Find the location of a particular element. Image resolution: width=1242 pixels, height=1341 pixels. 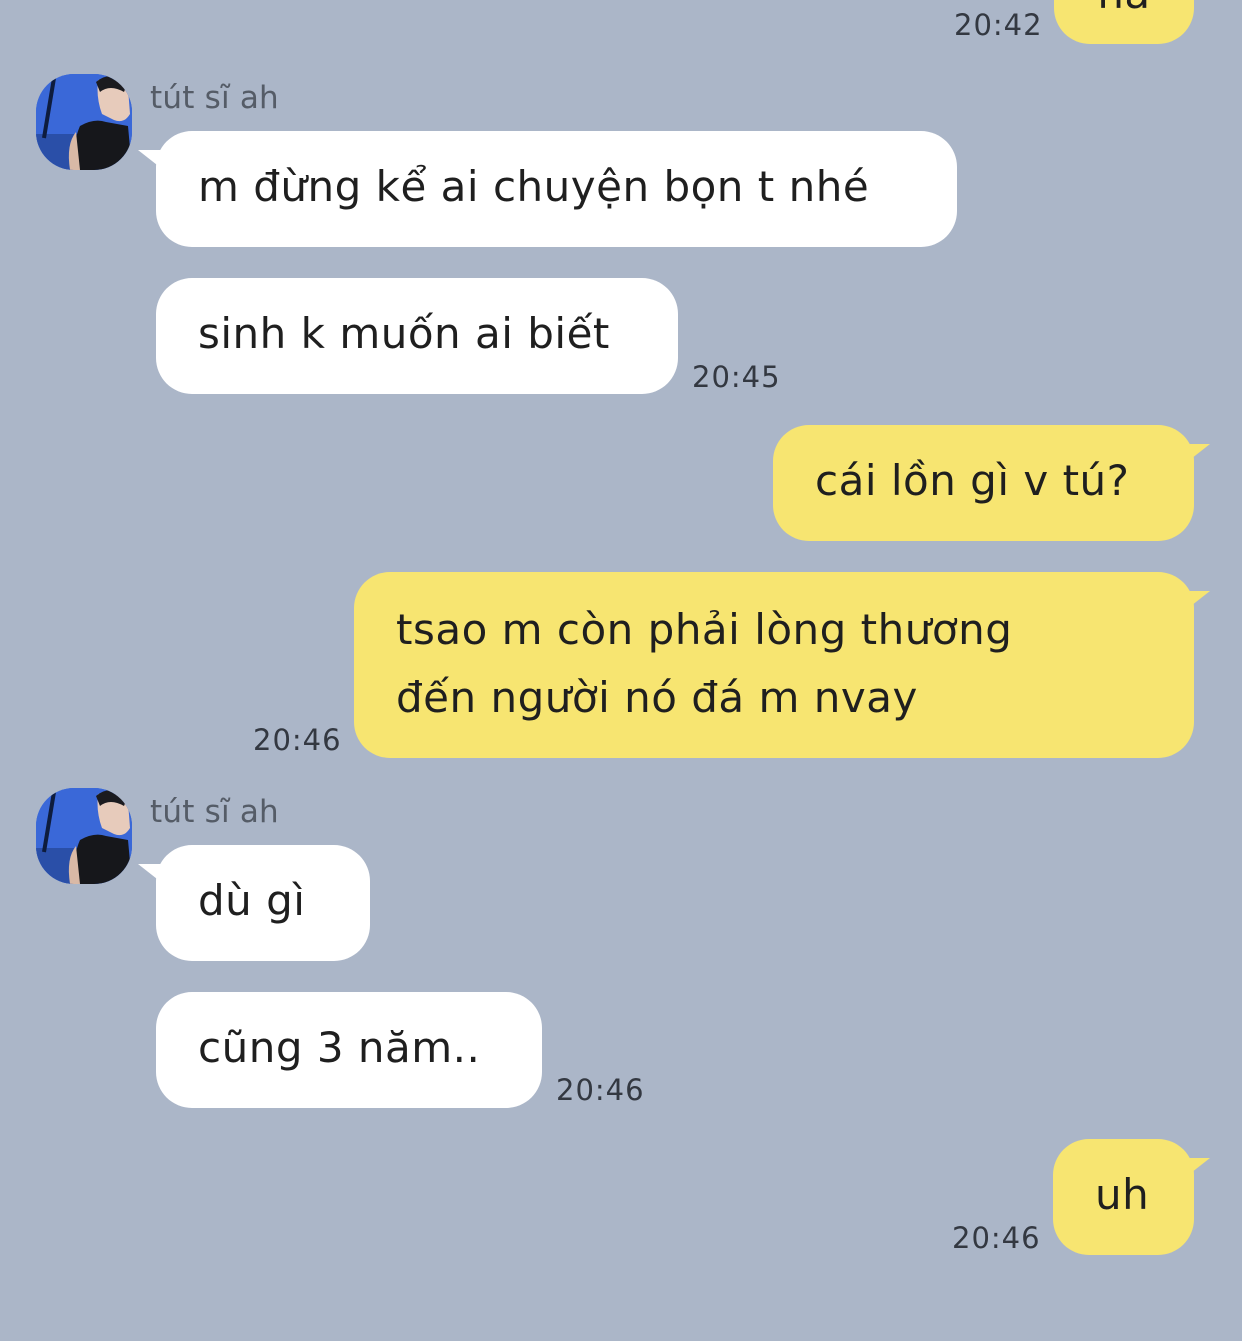

message-text: uh is located at coordinates (1122, 1194).